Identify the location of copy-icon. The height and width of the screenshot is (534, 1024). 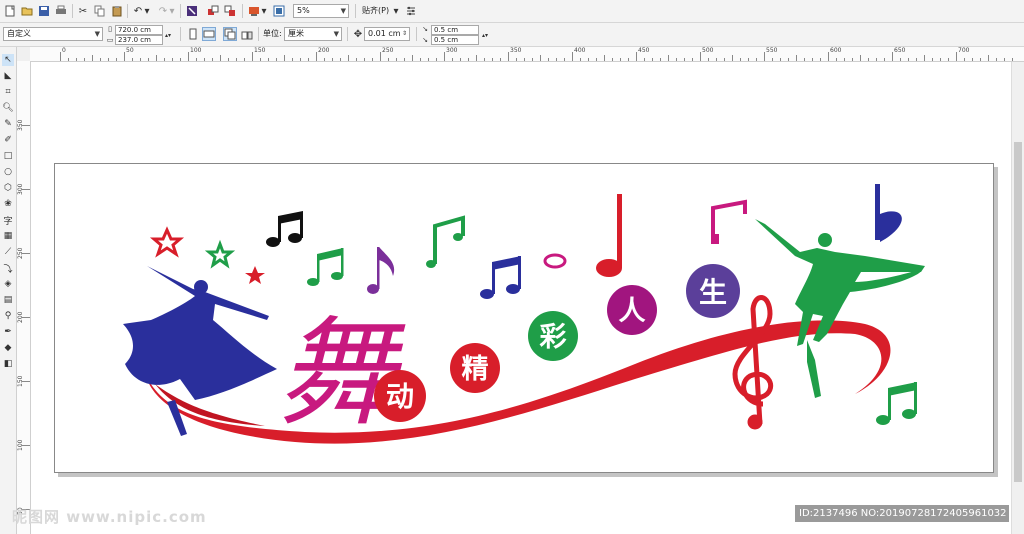
(100, 11).